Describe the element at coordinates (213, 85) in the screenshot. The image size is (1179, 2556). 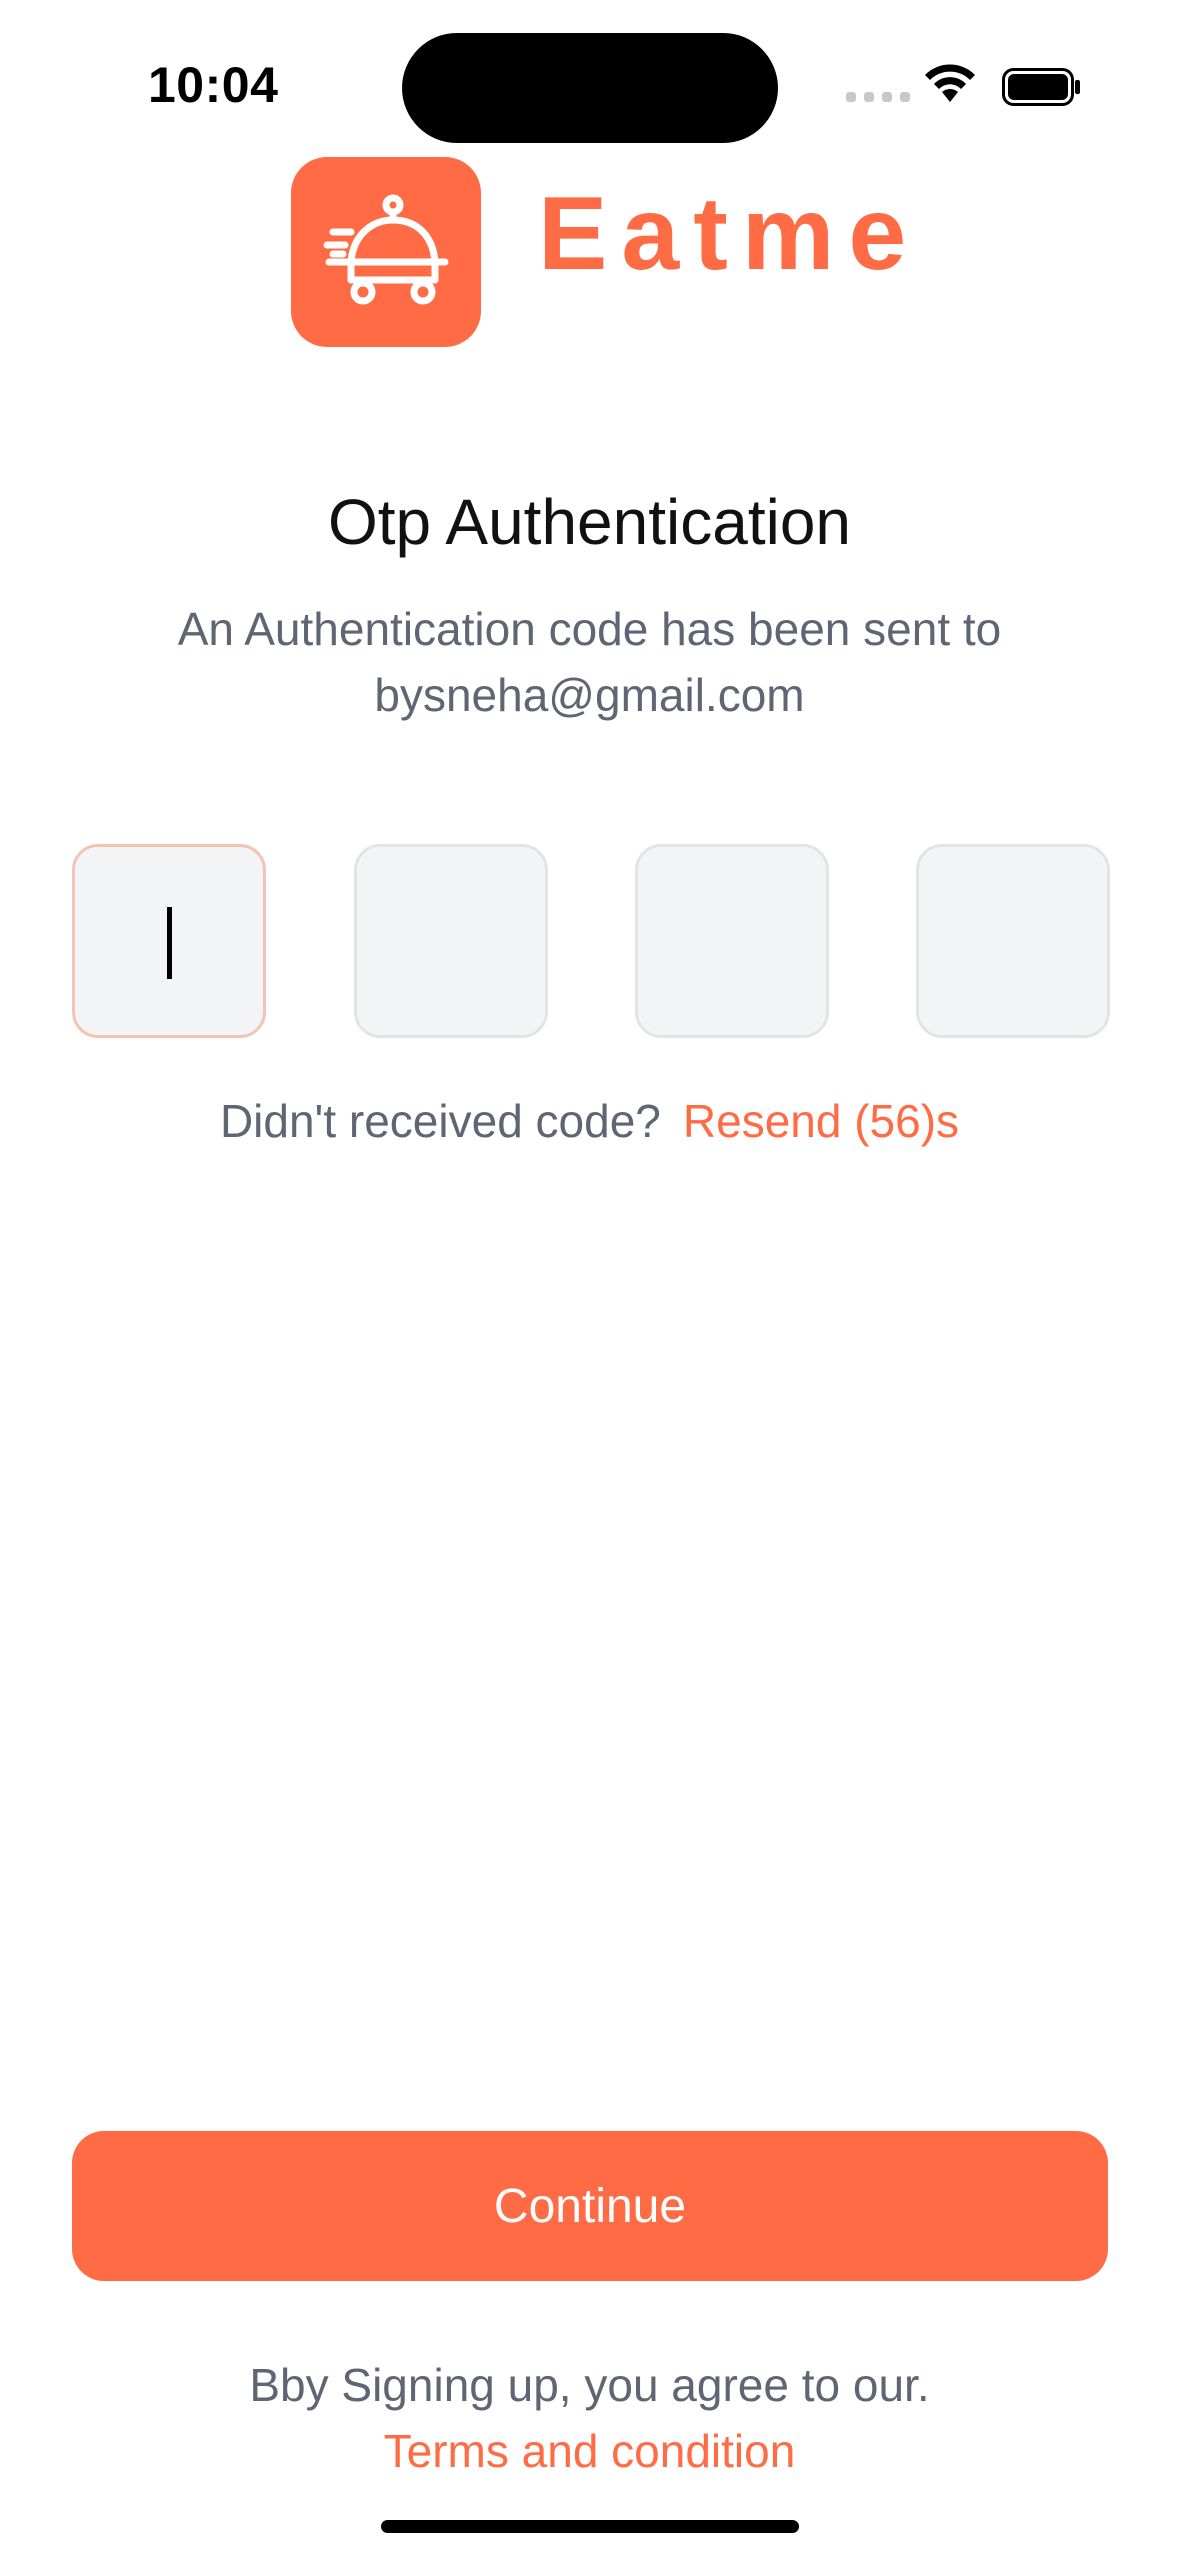
I see `status-time: 10:04` at that location.